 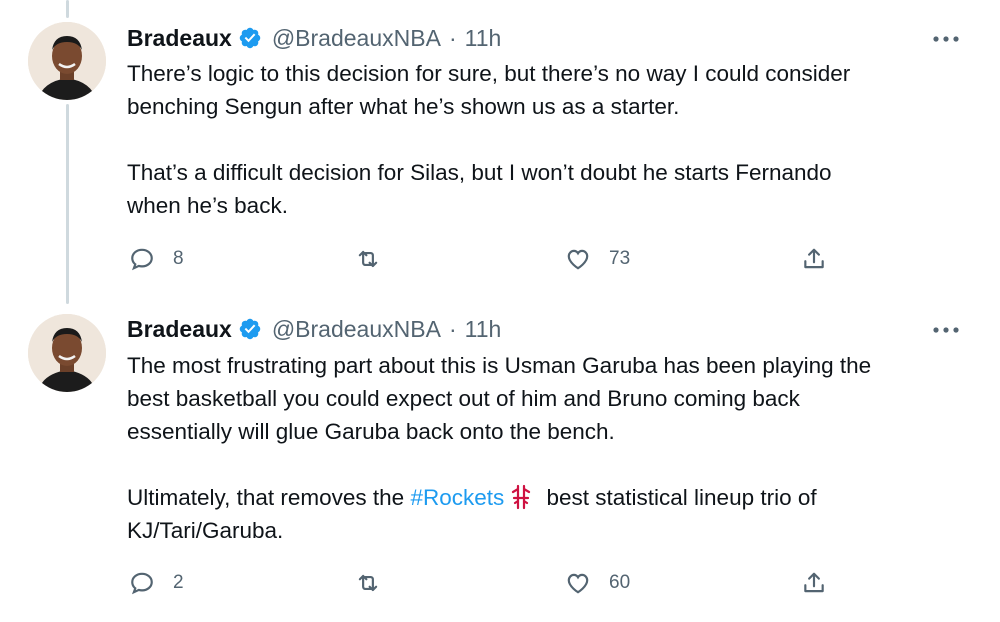 What do you see at coordinates (457, 497) in the screenshot?
I see `hashtag-link: #Rockets` at bounding box center [457, 497].